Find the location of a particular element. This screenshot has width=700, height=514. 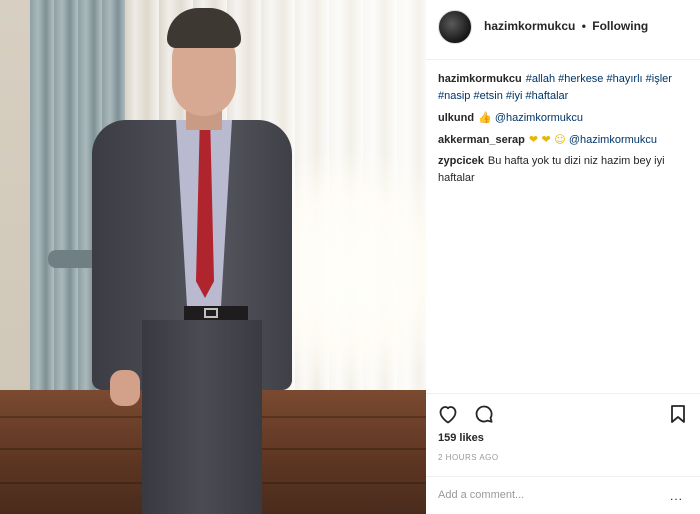

caption-username: hazimkormukcu is located at coordinates (480, 79).